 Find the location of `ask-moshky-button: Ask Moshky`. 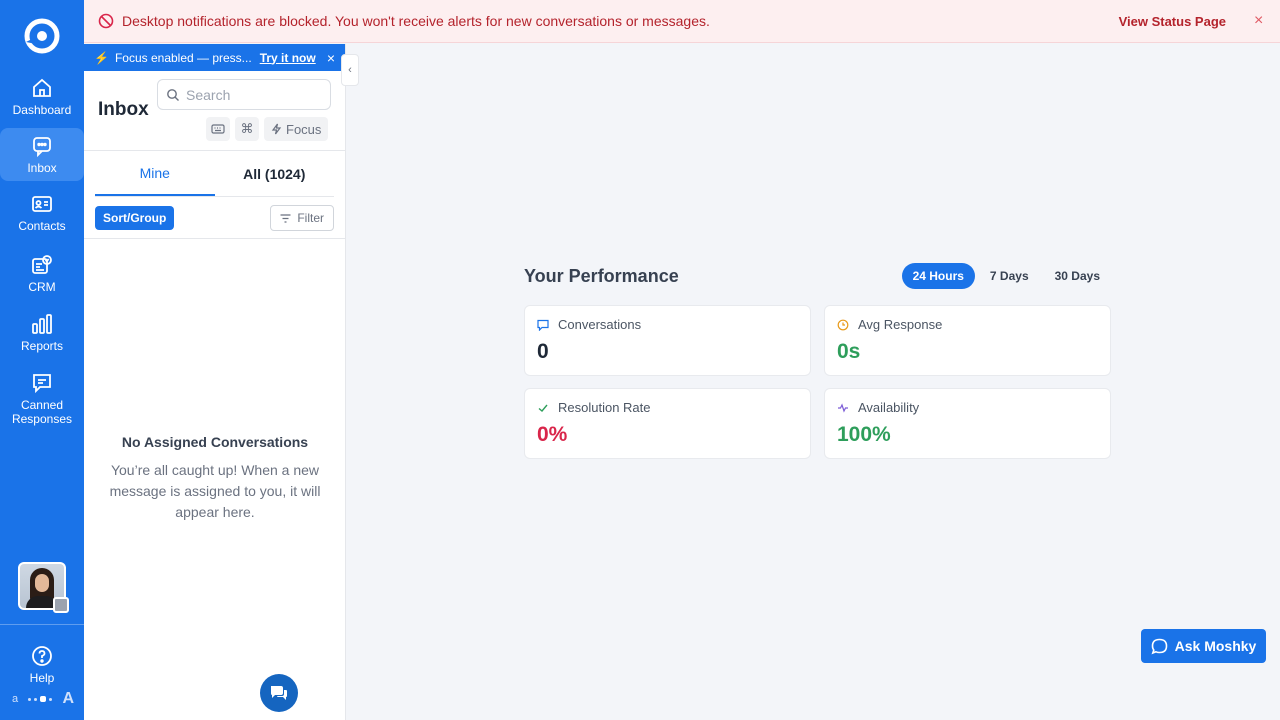

ask-moshky-button: Ask Moshky is located at coordinates (1203, 646).